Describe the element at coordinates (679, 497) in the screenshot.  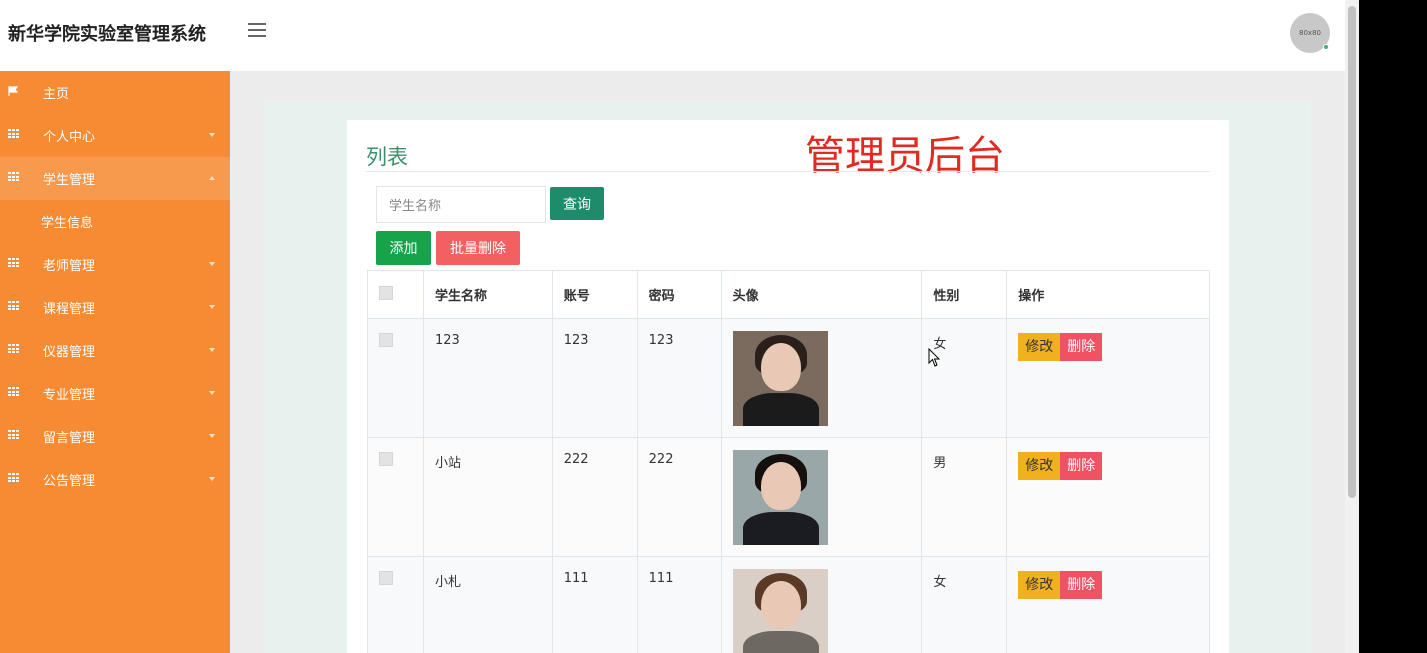
I see `password-cell: 222` at that location.